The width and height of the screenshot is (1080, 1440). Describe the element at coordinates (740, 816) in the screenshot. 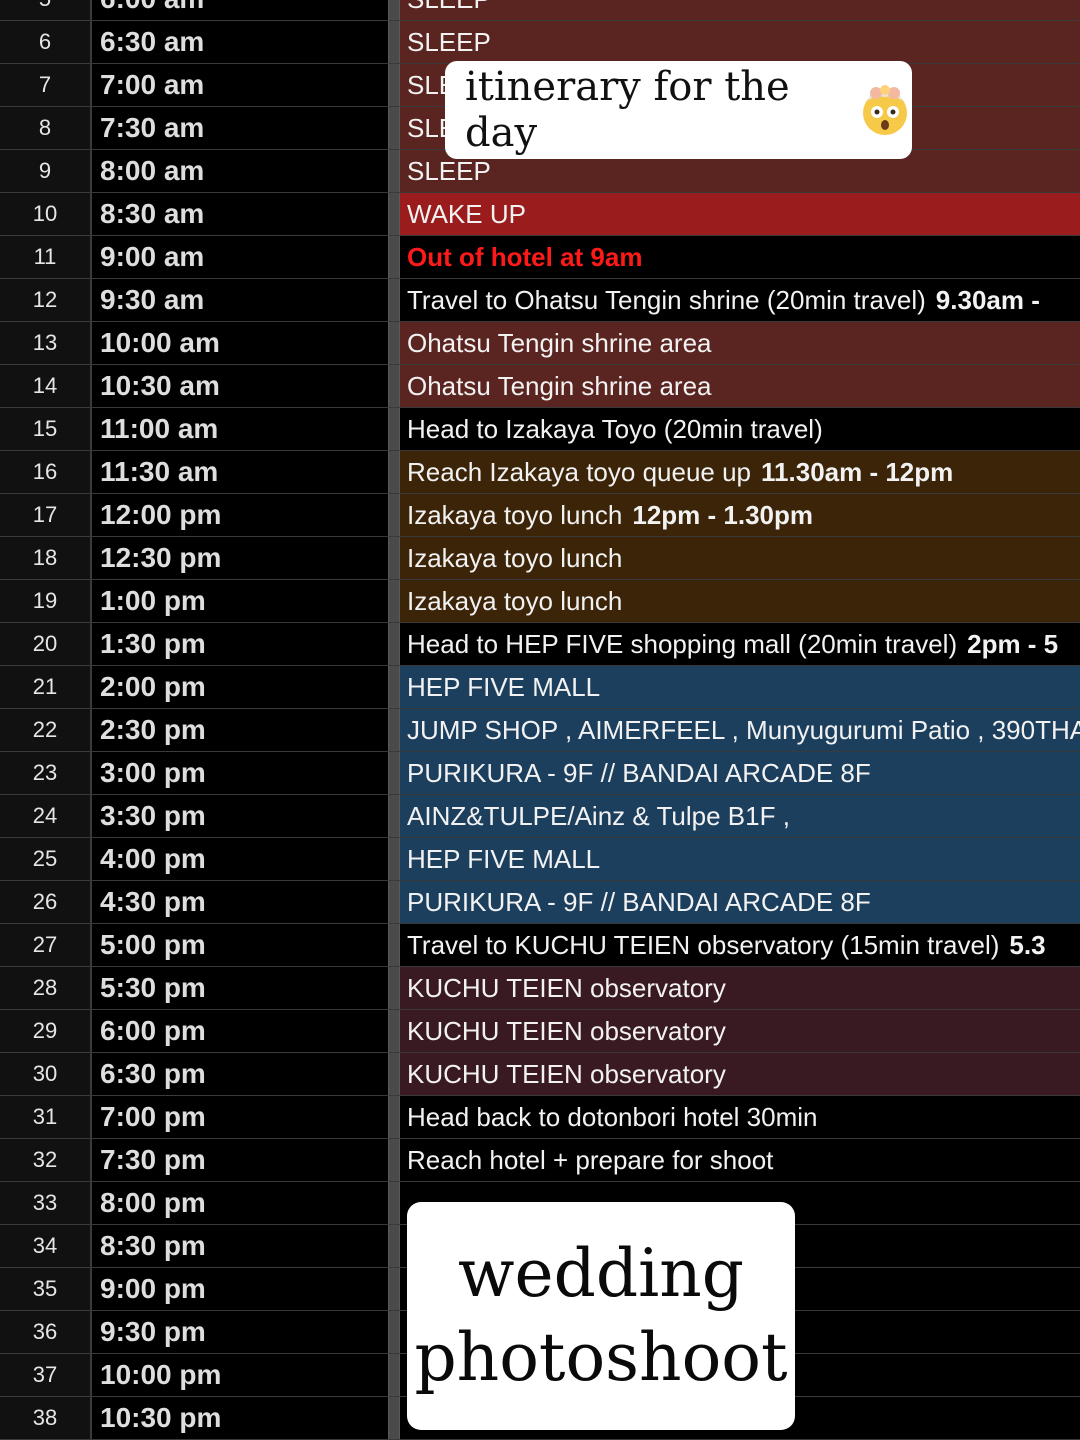

I see `activity-cell: AINZ&TULPE/Ainz & Tulpe B1F ,` at that location.